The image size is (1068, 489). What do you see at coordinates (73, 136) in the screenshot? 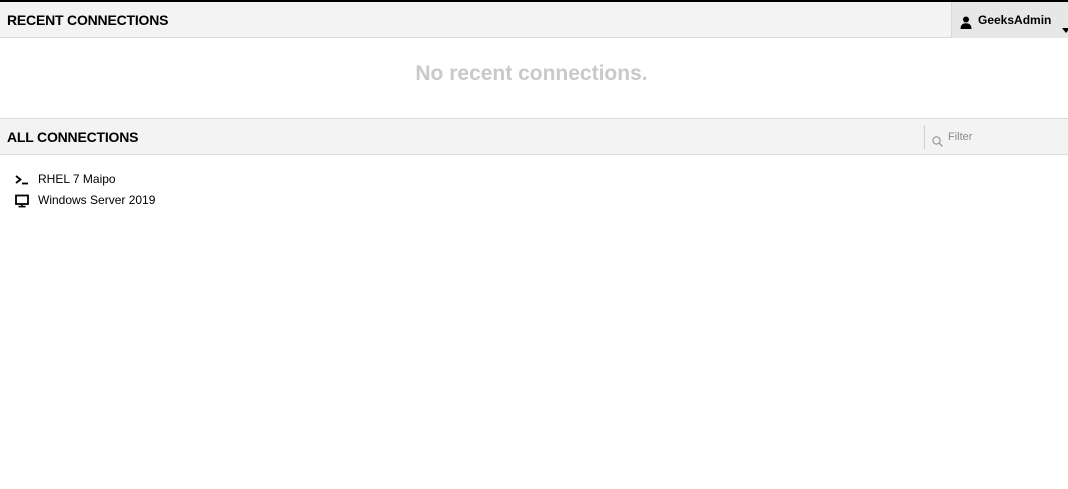
I see `all-connections-title: ALL CONNECTIONS` at bounding box center [73, 136].